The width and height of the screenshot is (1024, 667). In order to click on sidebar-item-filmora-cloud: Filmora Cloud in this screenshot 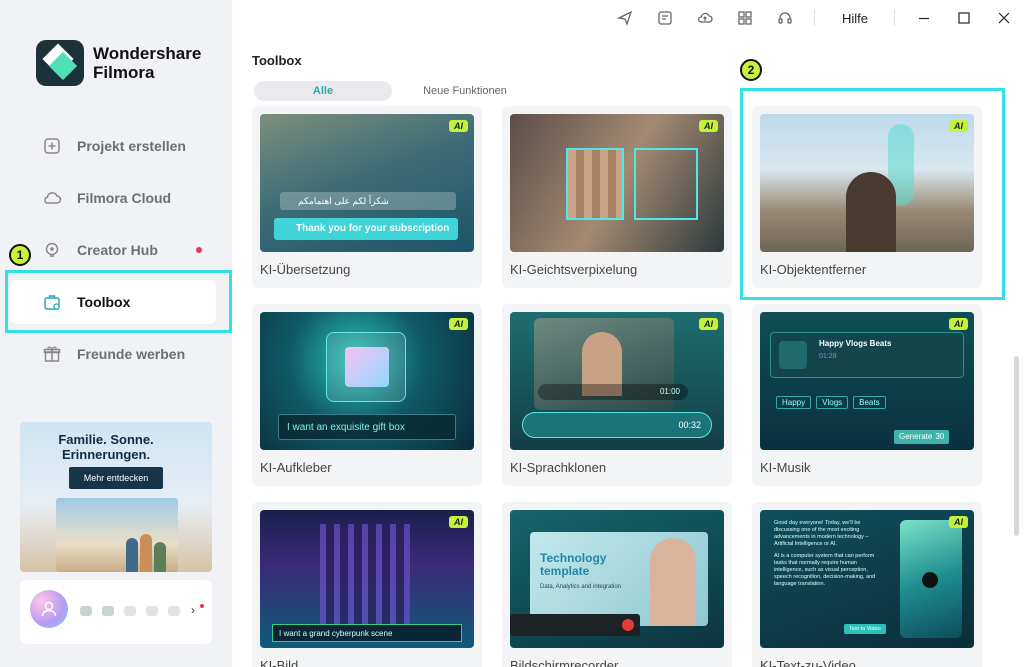, I will do `click(113, 198)`.